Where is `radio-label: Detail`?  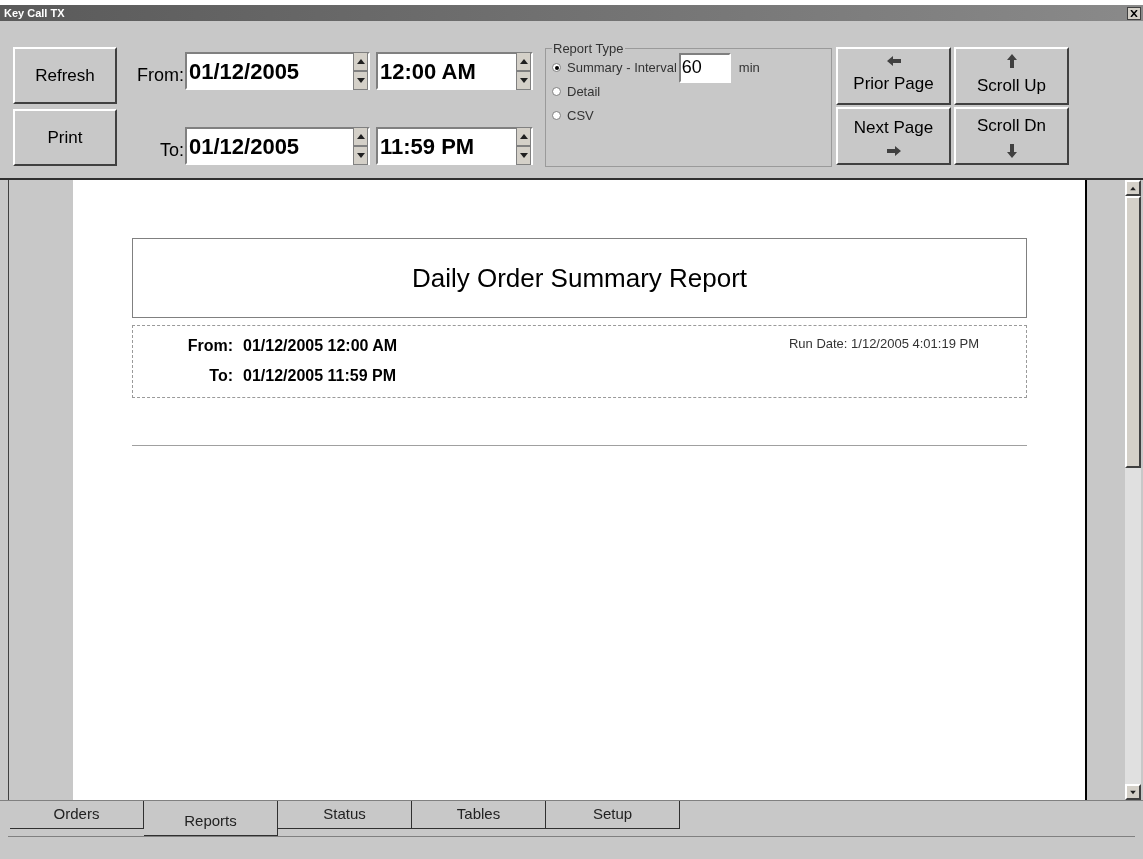
radio-label: Detail is located at coordinates (584, 91).